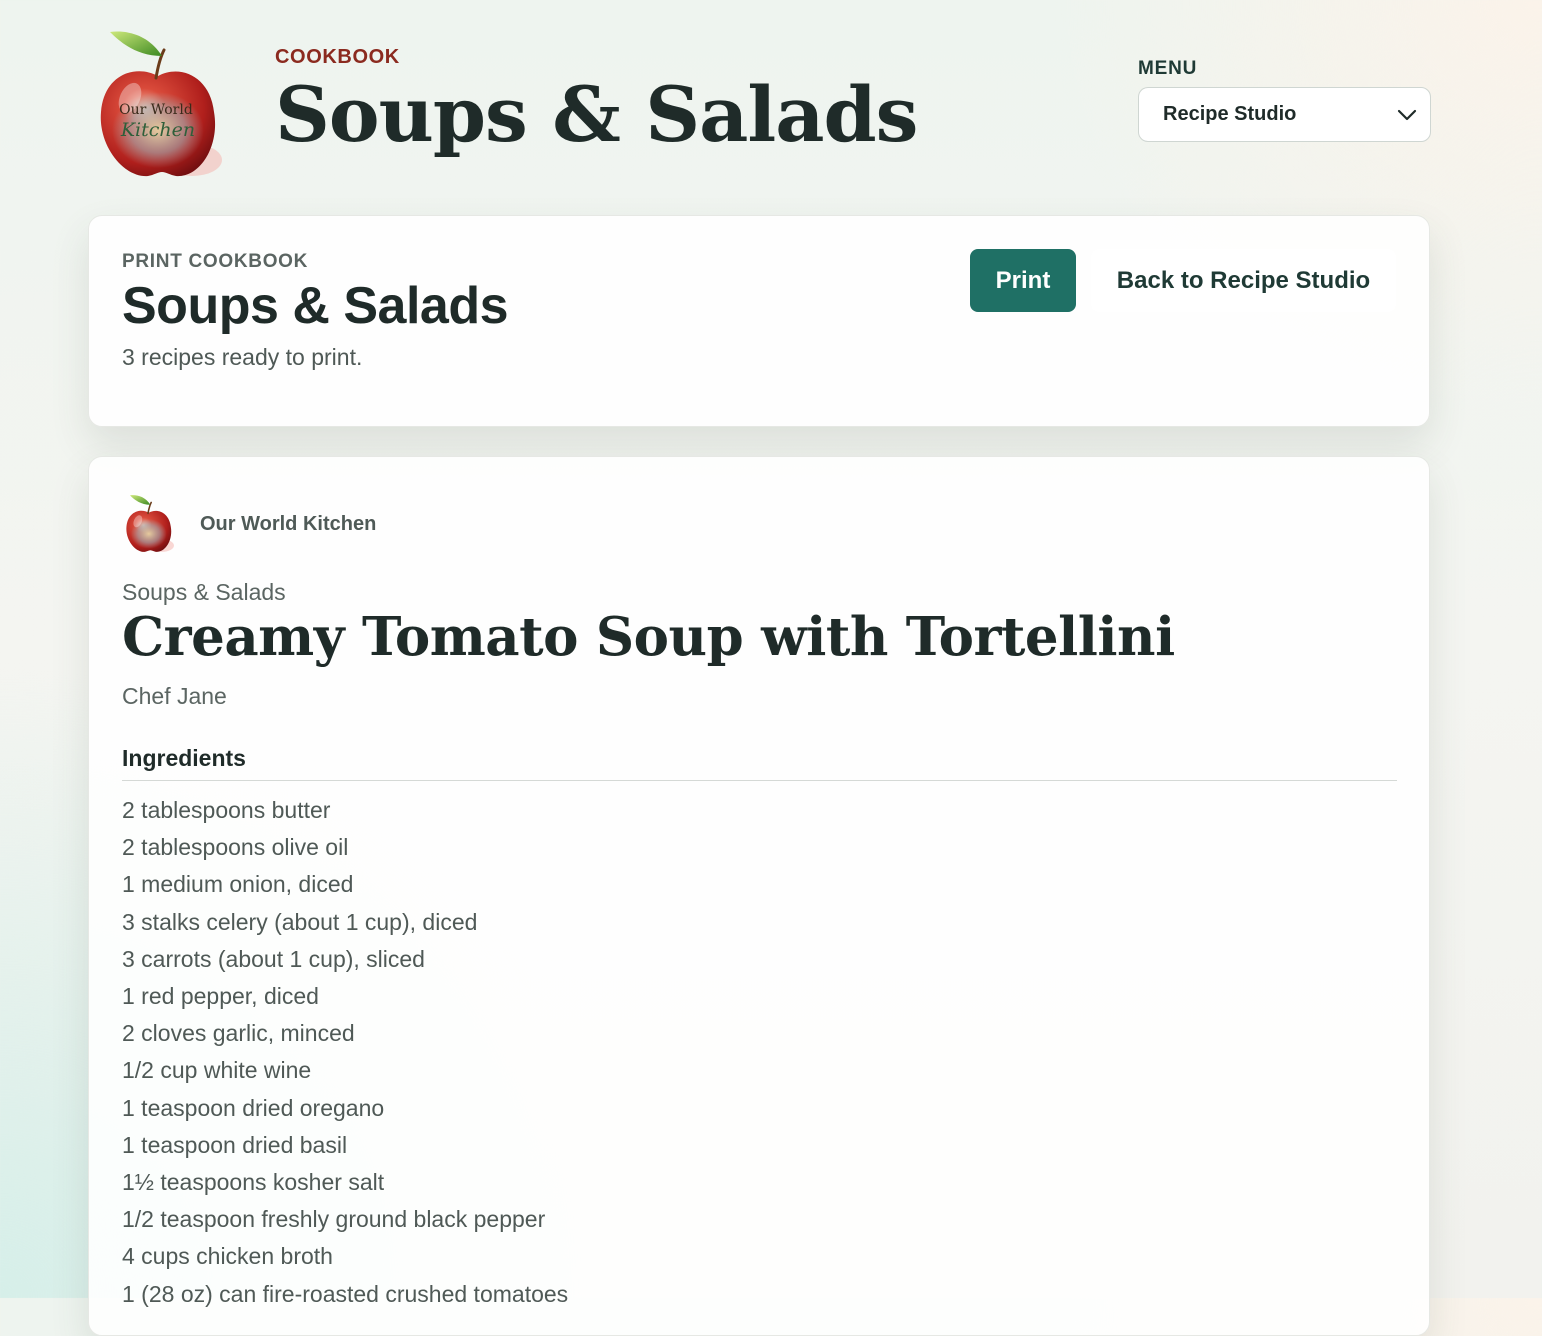 This screenshot has height=1336, width=1542. I want to click on page-eyebrow: COOKBOOK, so click(337, 57).